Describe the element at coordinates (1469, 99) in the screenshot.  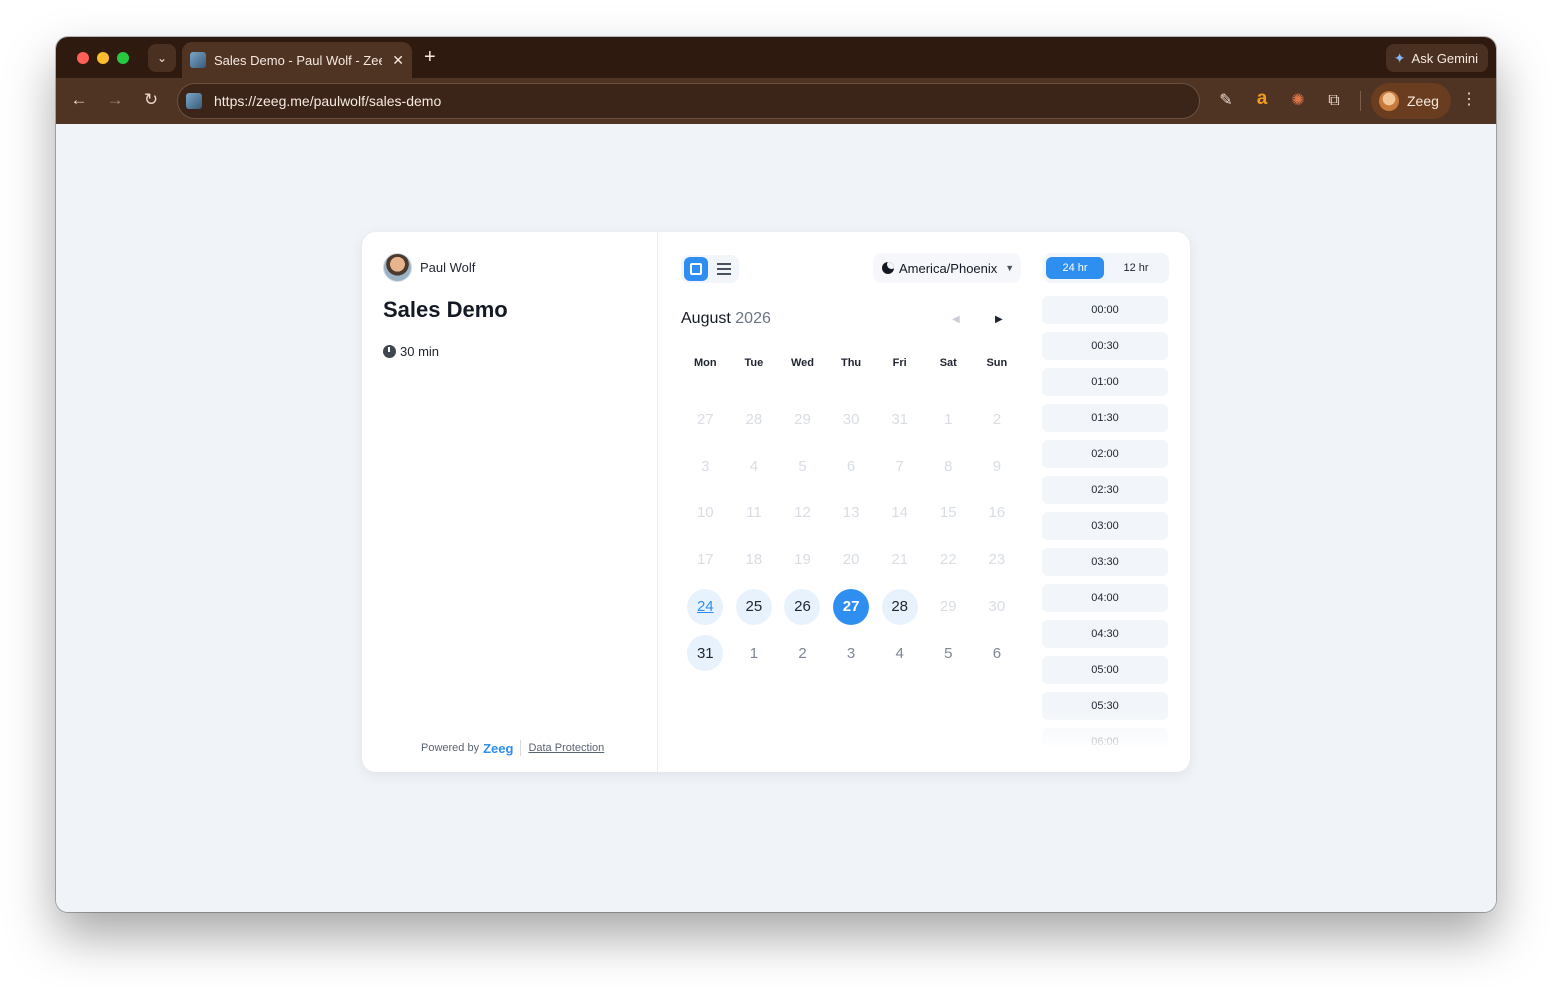
I see `browser-menu-icon: ⋮` at that location.